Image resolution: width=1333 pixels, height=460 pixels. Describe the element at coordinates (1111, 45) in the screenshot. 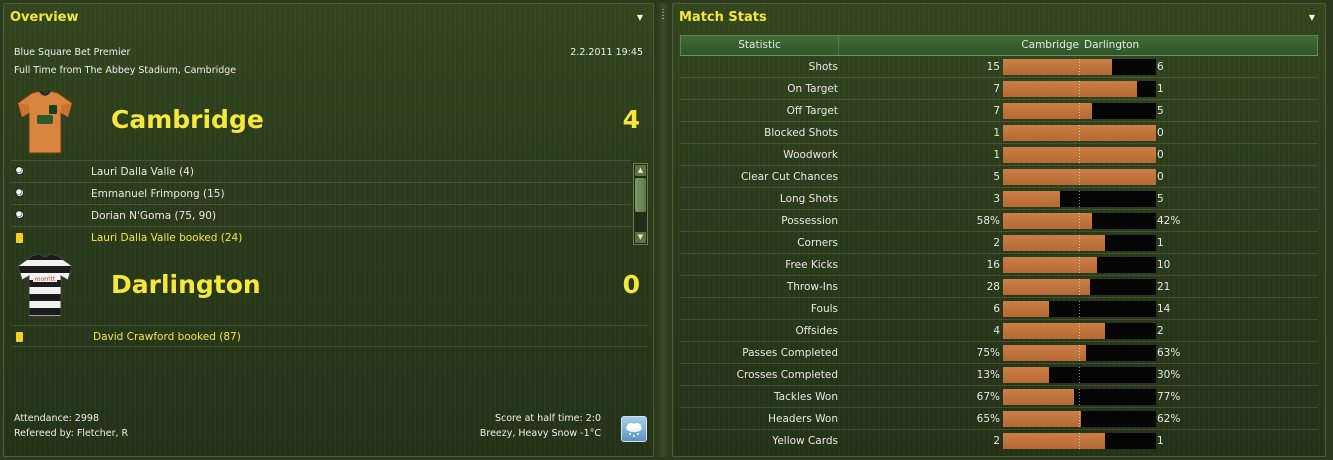

I see `column-away-team: Darlington` at that location.